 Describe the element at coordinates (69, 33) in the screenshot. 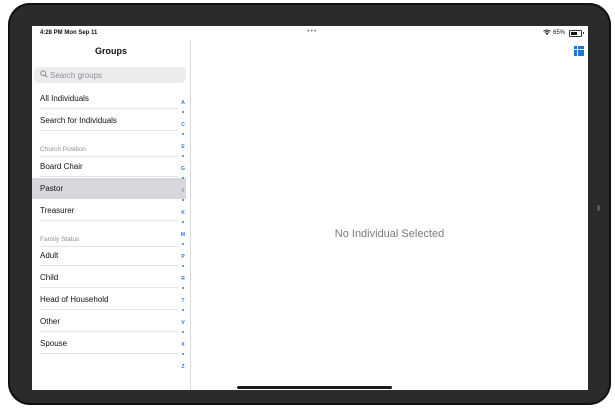

I see `status-time: 4:28 PM Mon Sep 11` at that location.